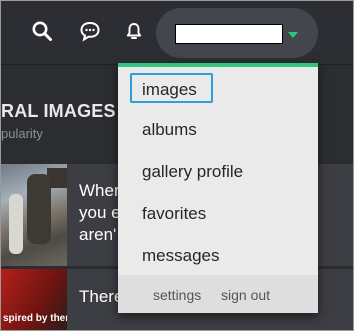 The image size is (354, 331). Describe the element at coordinates (174, 214) in the screenshot. I see `menu-item-favorites: favorites` at that location.